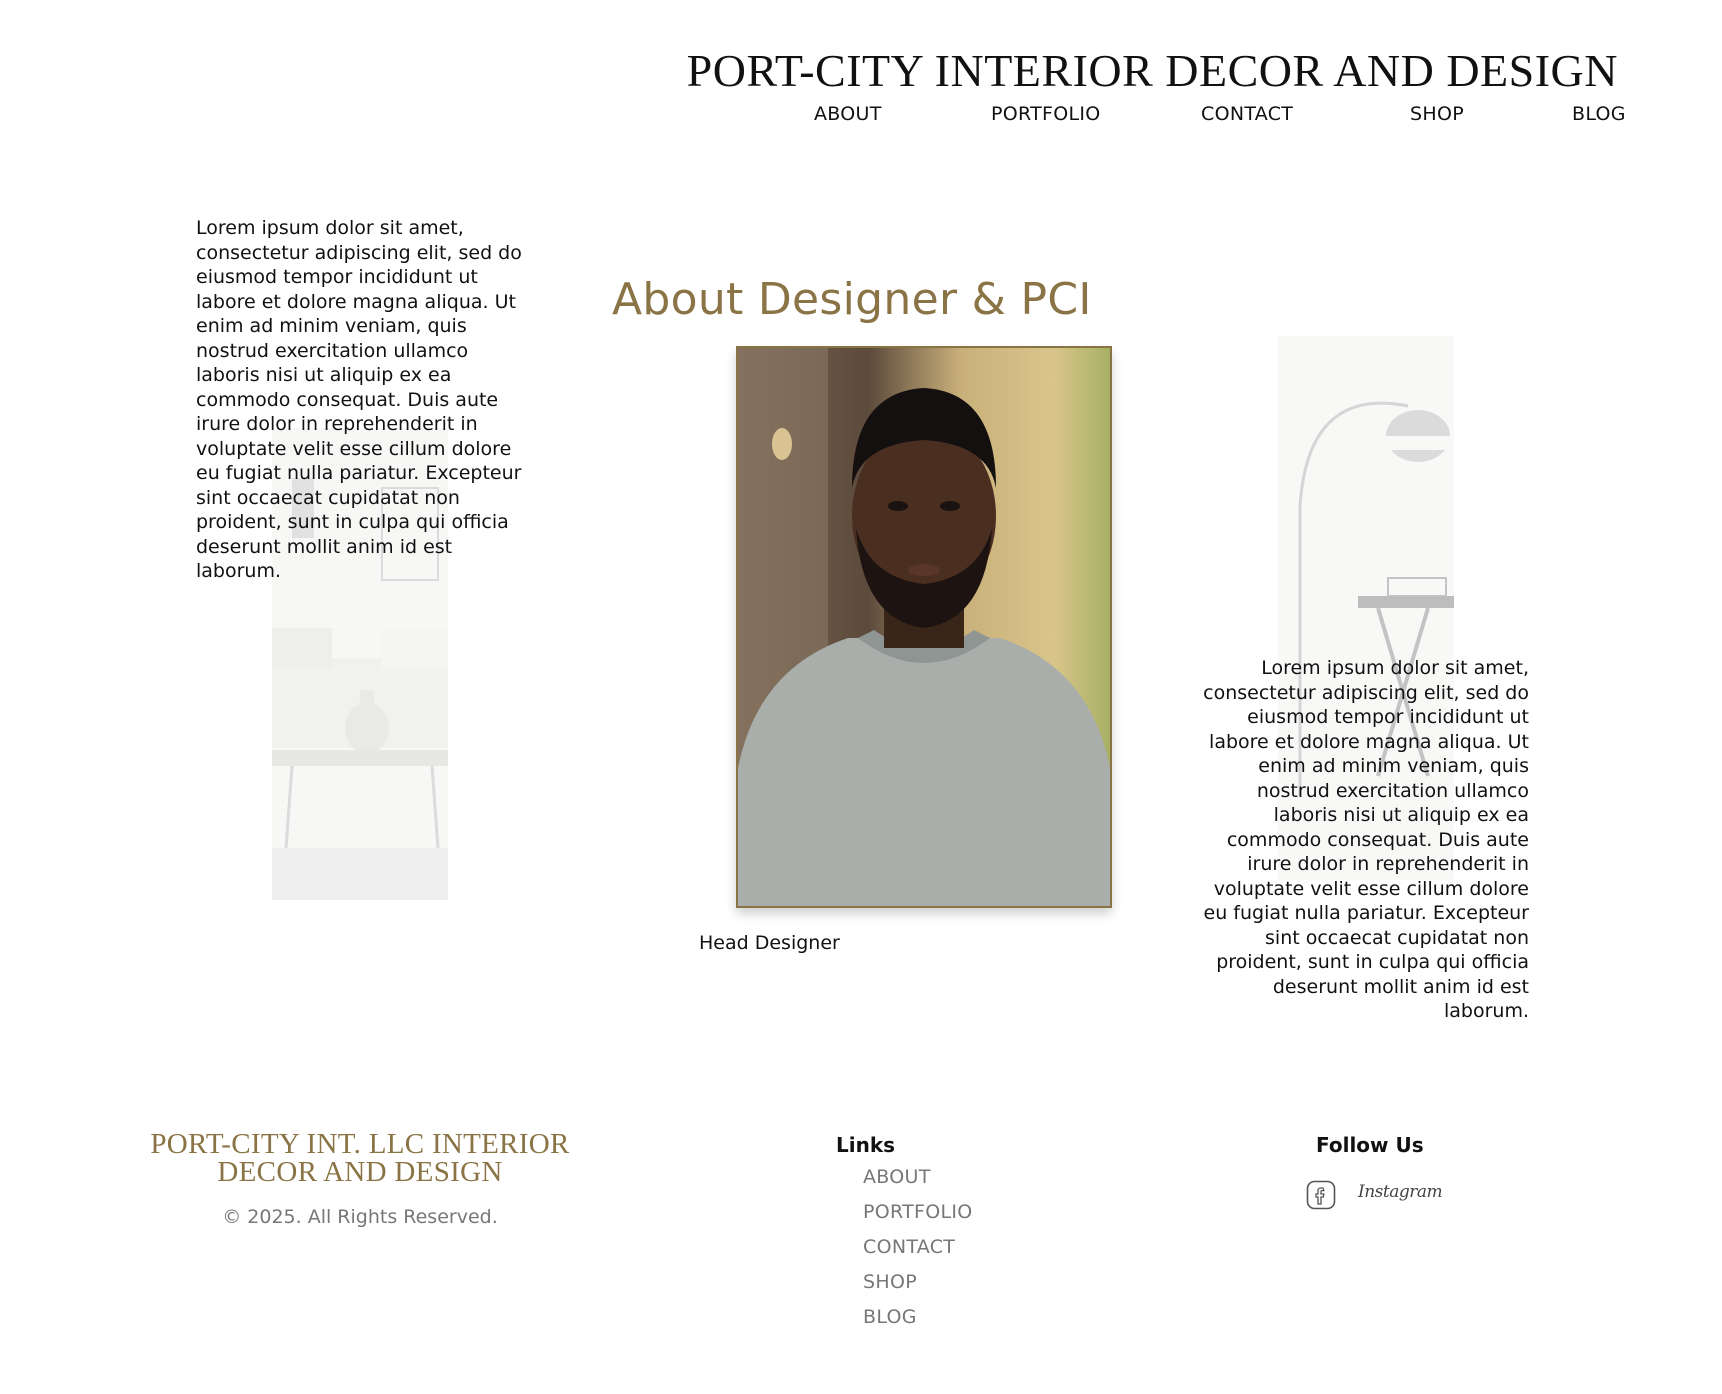 The image size is (1722, 1394). I want to click on footer-link-about: ABOUT, so click(918, 1181).